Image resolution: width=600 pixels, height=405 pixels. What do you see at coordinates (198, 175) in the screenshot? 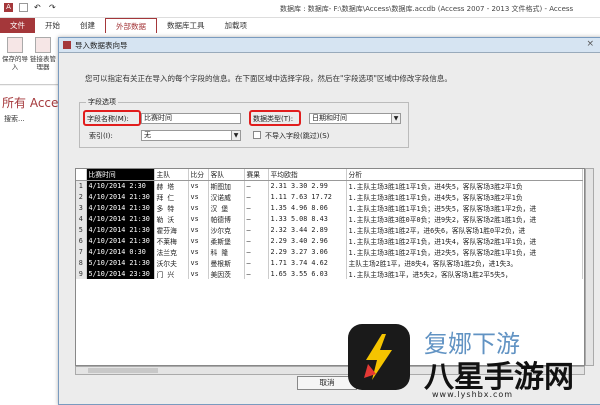
I see `column-header: 比分` at bounding box center [198, 175].